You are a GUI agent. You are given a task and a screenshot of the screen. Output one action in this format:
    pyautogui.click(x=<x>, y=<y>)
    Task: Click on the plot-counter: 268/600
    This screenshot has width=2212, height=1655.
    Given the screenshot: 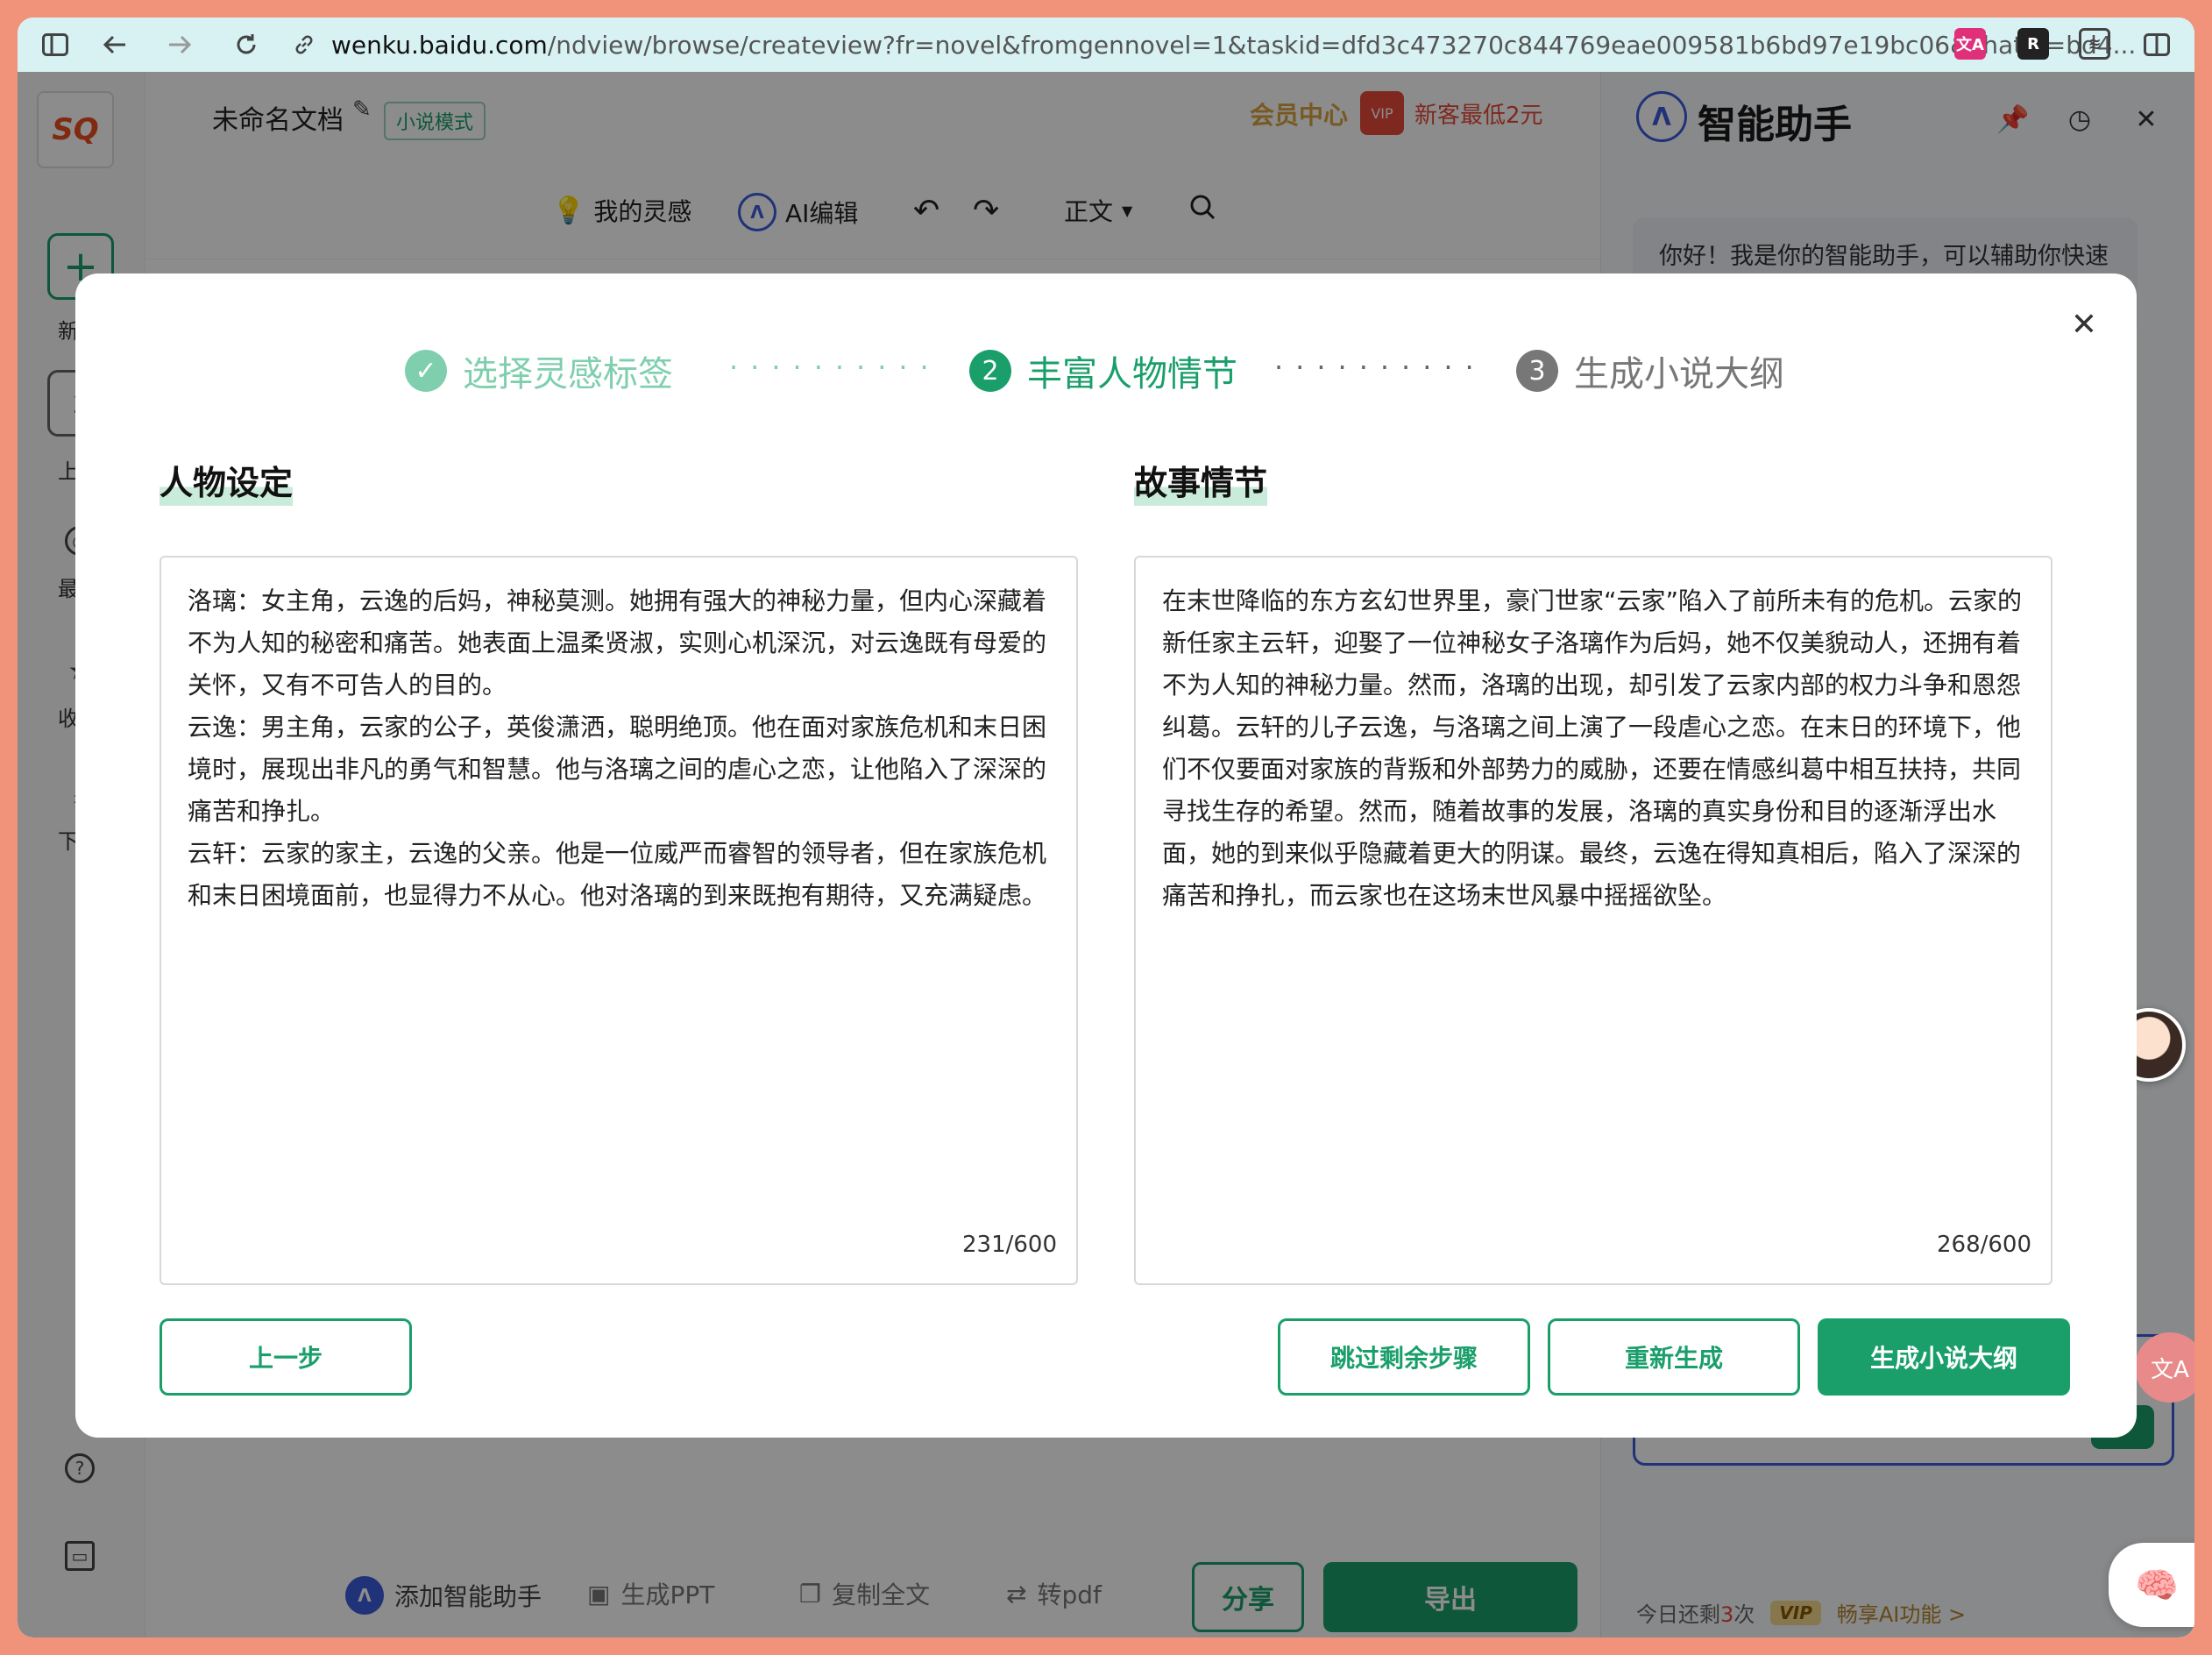 What is the action you would take?
    pyautogui.click(x=1983, y=1245)
    